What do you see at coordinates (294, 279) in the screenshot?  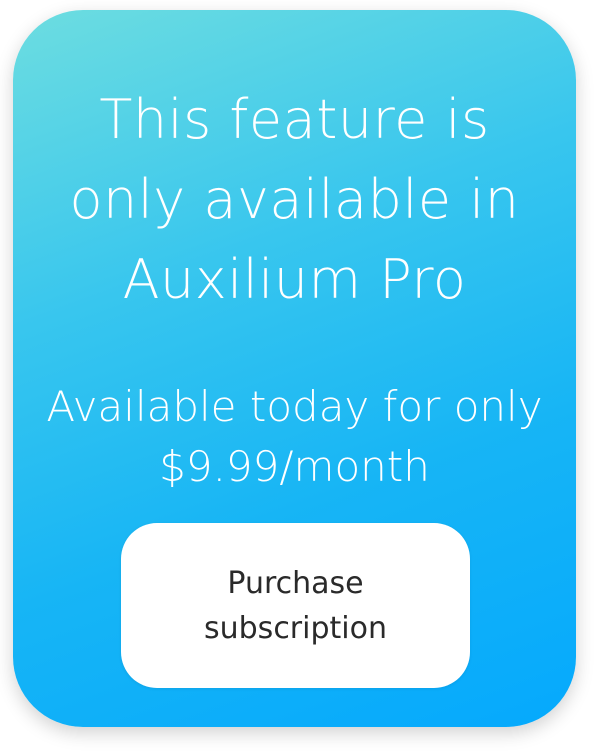 I see `headline-line-3: Auxilium Pro` at bounding box center [294, 279].